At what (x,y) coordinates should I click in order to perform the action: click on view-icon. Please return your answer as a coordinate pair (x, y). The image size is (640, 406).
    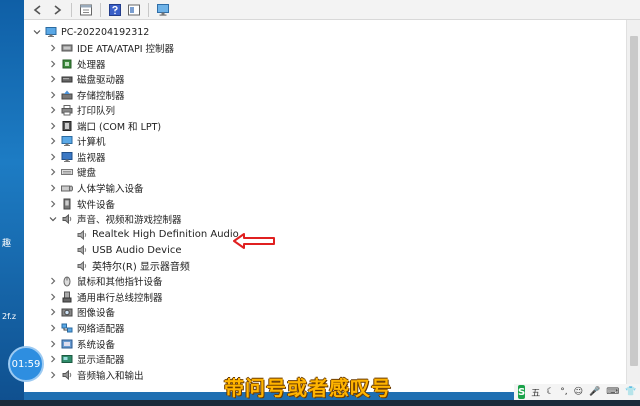
    Looking at the image, I should click on (134, 10).